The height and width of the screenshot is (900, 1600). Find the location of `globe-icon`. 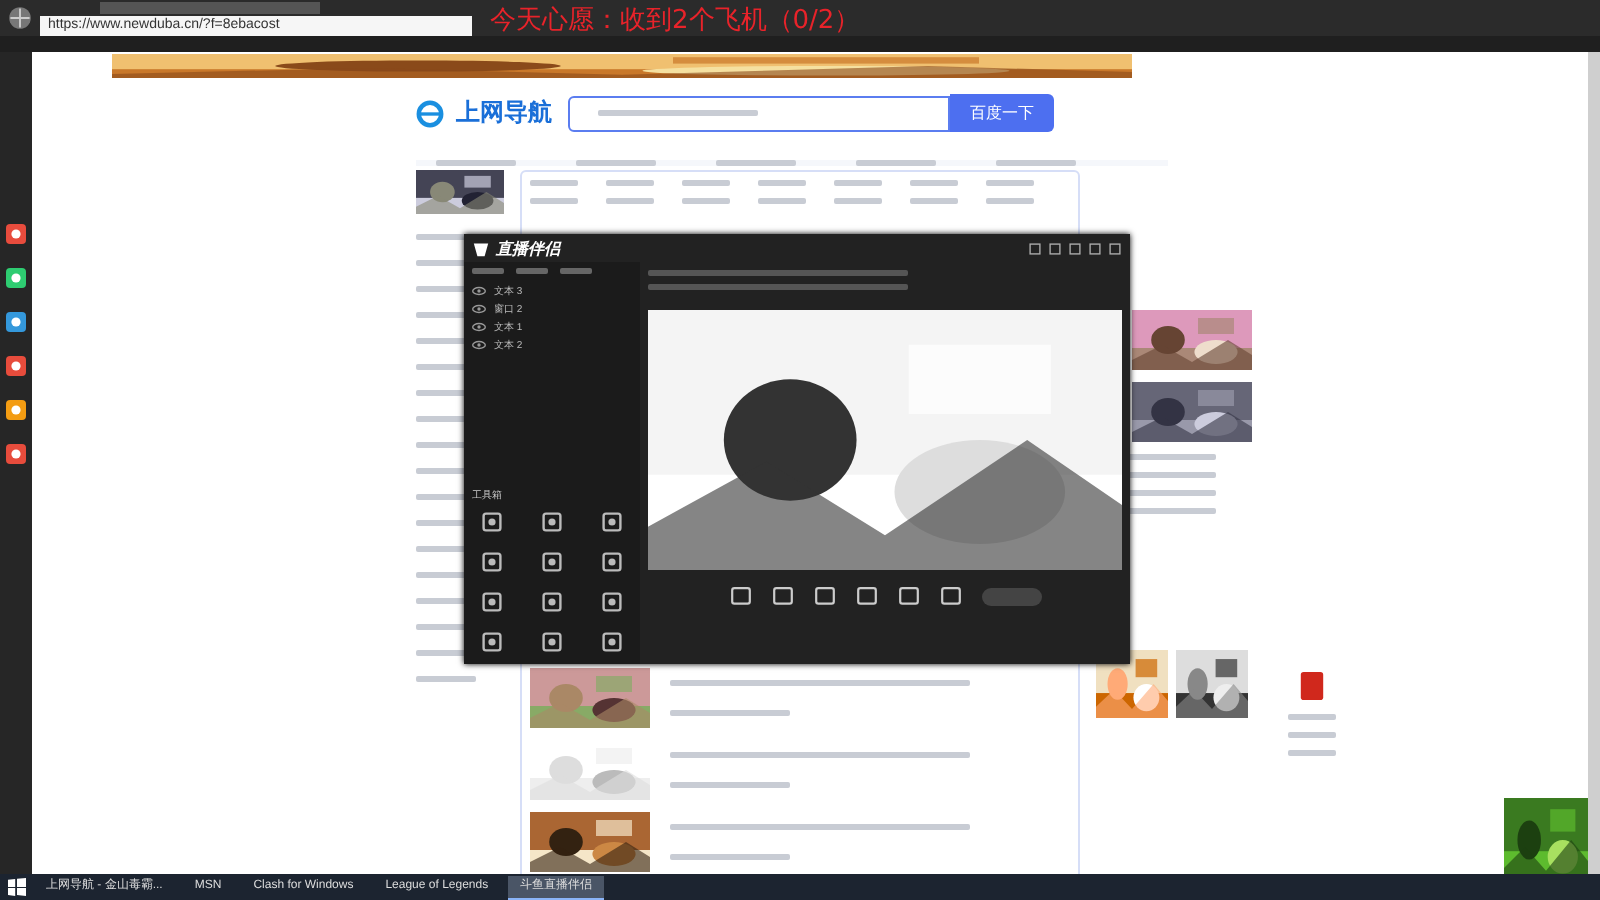

globe-icon is located at coordinates (20, 18).